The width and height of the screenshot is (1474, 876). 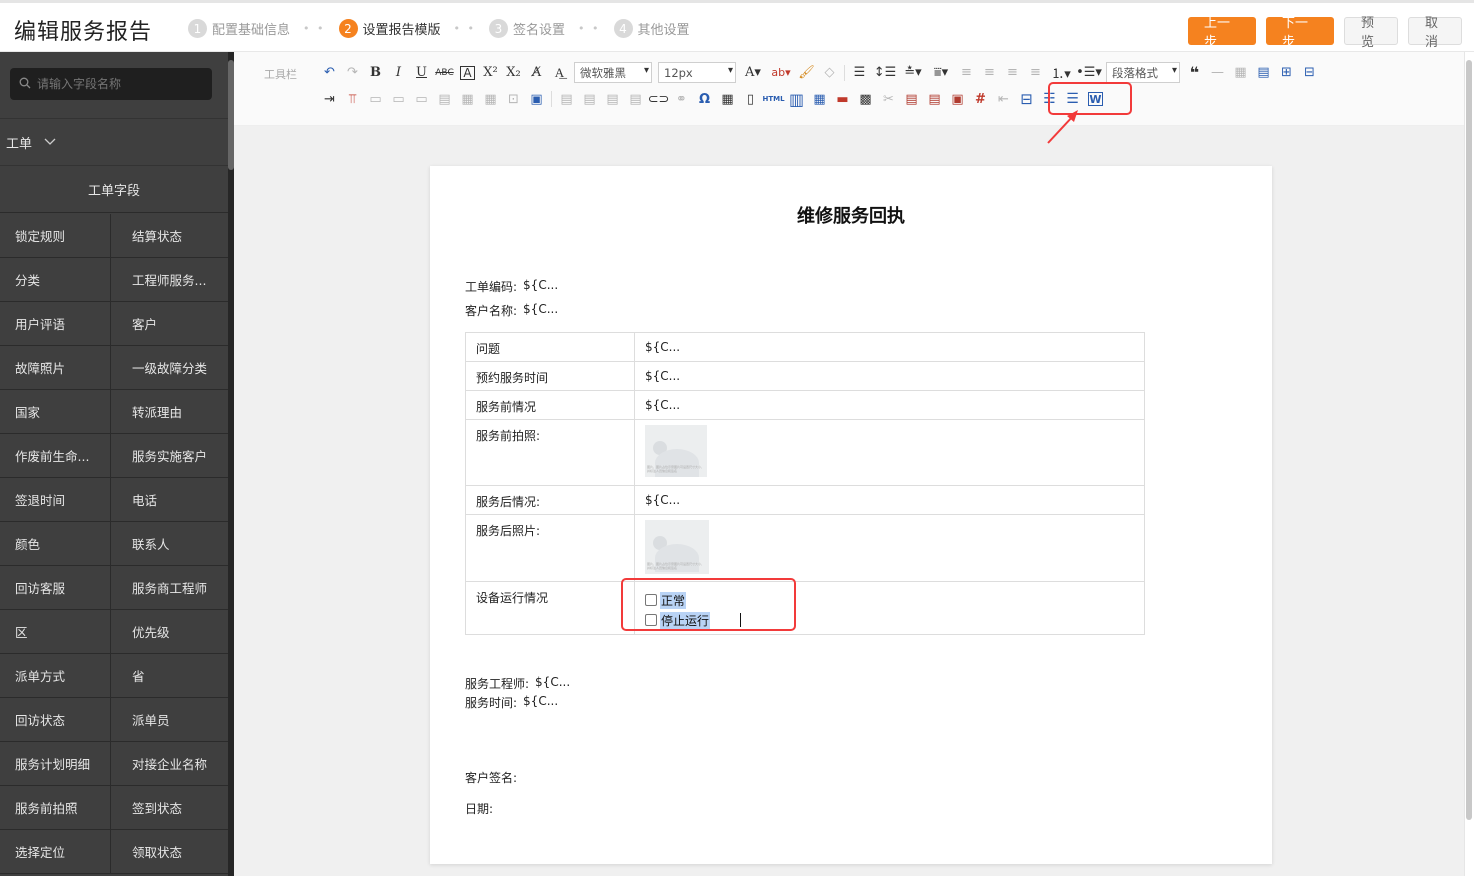 I want to click on field-search, so click(x=111, y=84).